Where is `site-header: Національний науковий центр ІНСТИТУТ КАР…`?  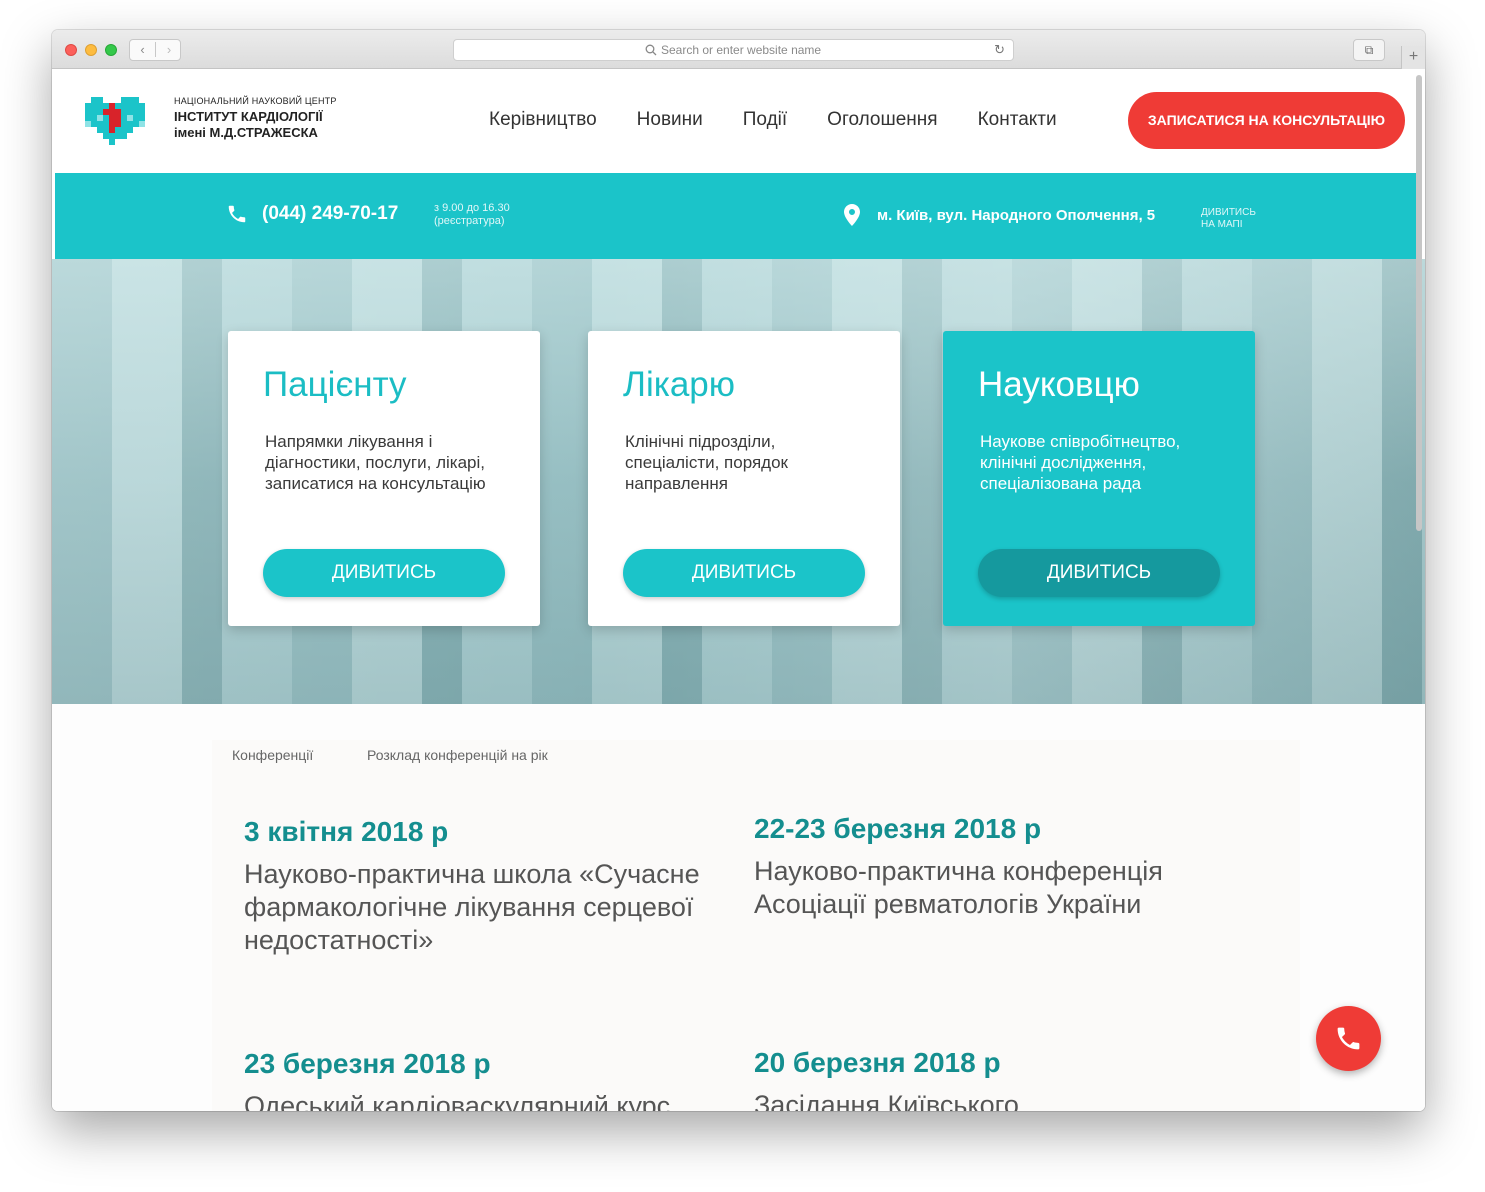 site-header: Національний науковий центр ІНСТИТУТ КАР… is located at coordinates (738, 122).